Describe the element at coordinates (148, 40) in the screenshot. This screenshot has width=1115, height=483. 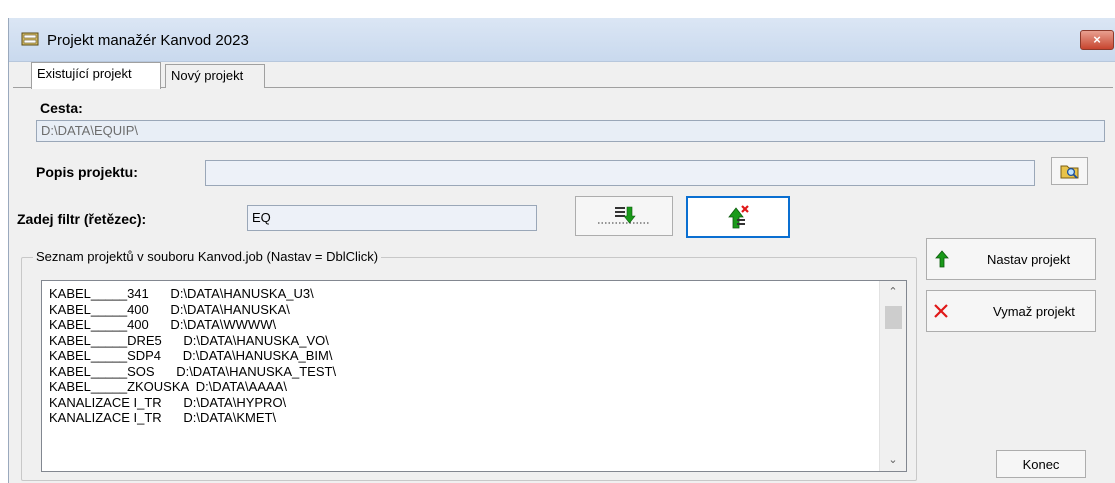
I see `window-title: Projekt manažér Kanvod 2023` at that location.